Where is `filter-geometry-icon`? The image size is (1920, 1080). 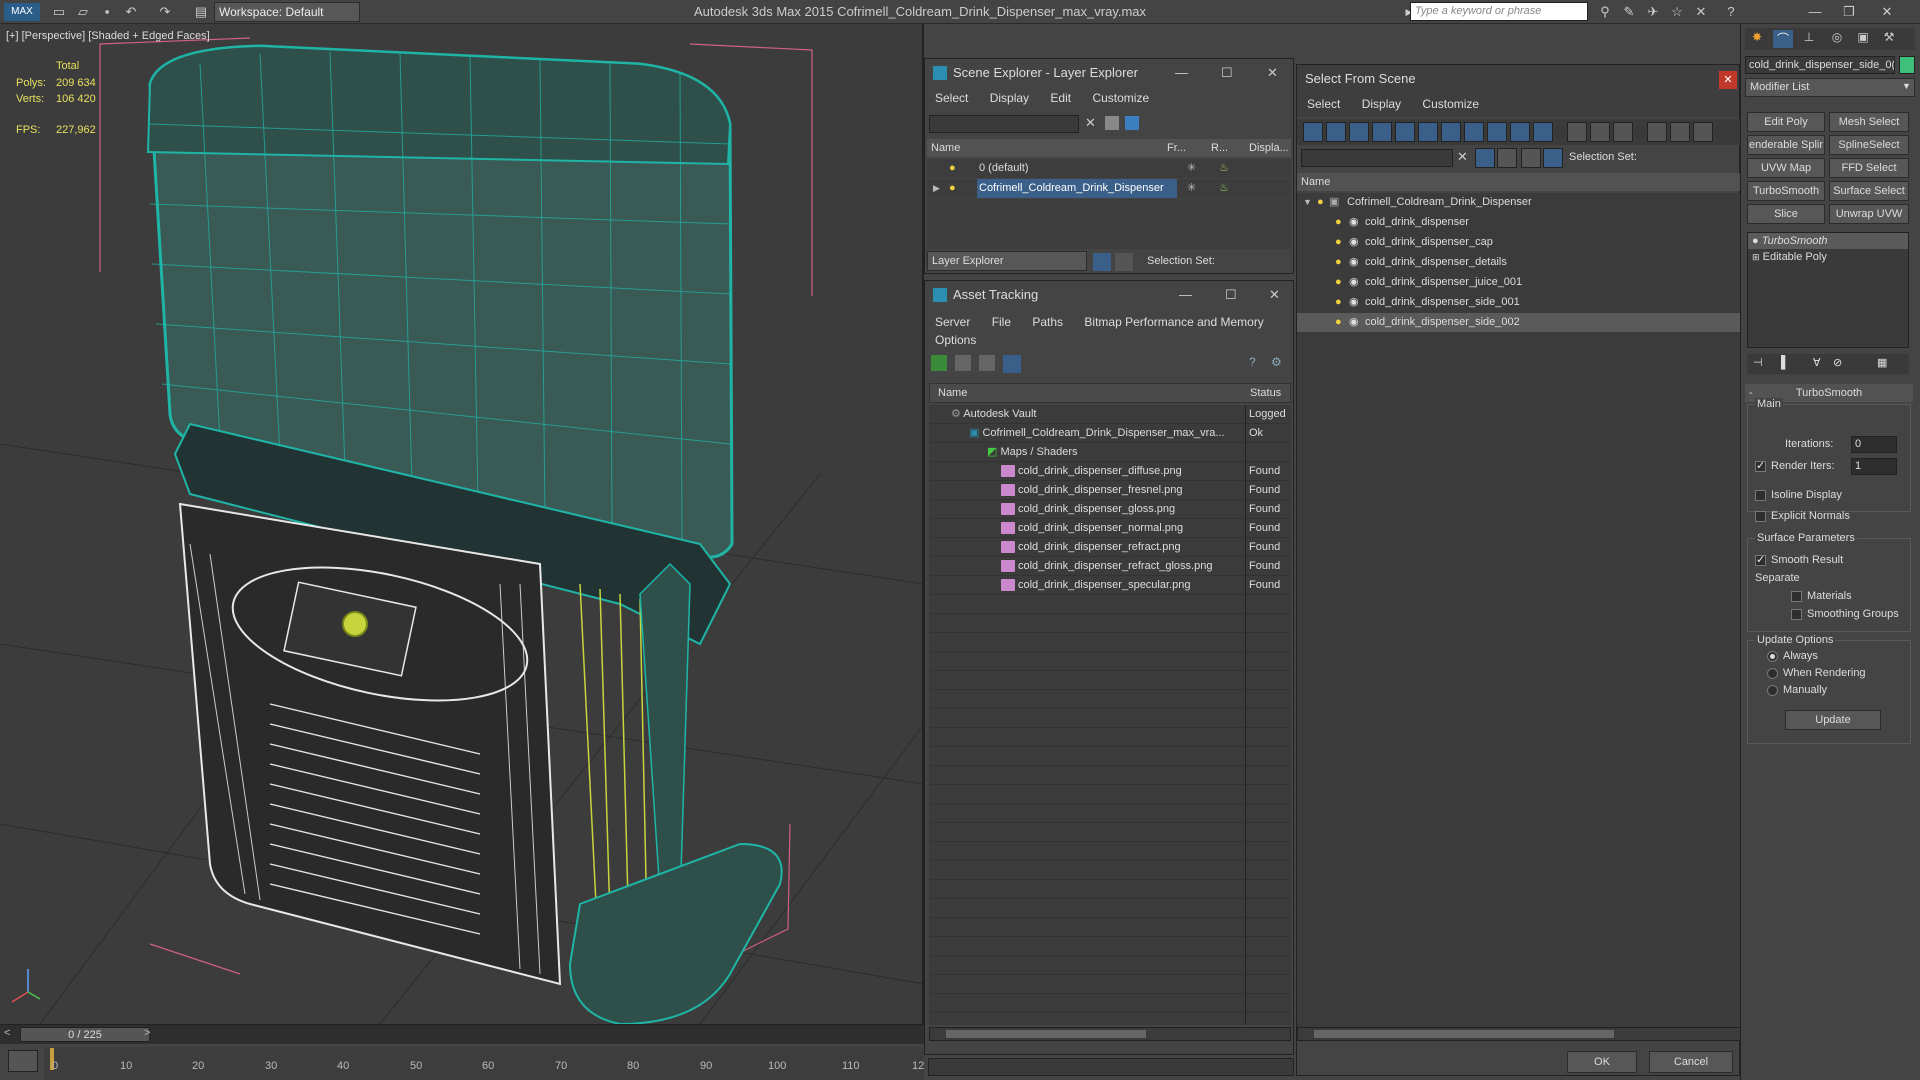 filter-geometry-icon is located at coordinates (1313, 132).